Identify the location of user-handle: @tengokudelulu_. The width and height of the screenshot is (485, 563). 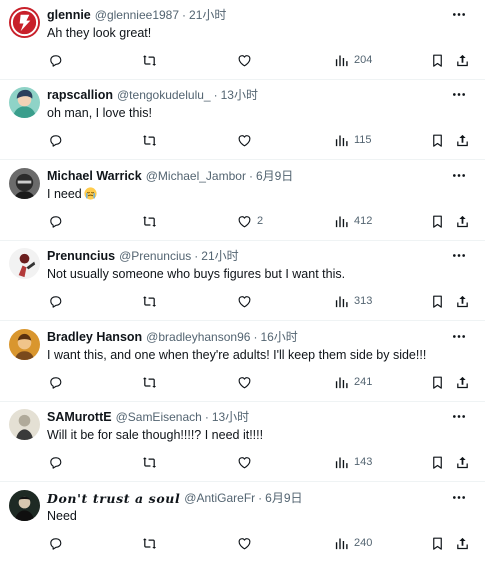
(164, 95).